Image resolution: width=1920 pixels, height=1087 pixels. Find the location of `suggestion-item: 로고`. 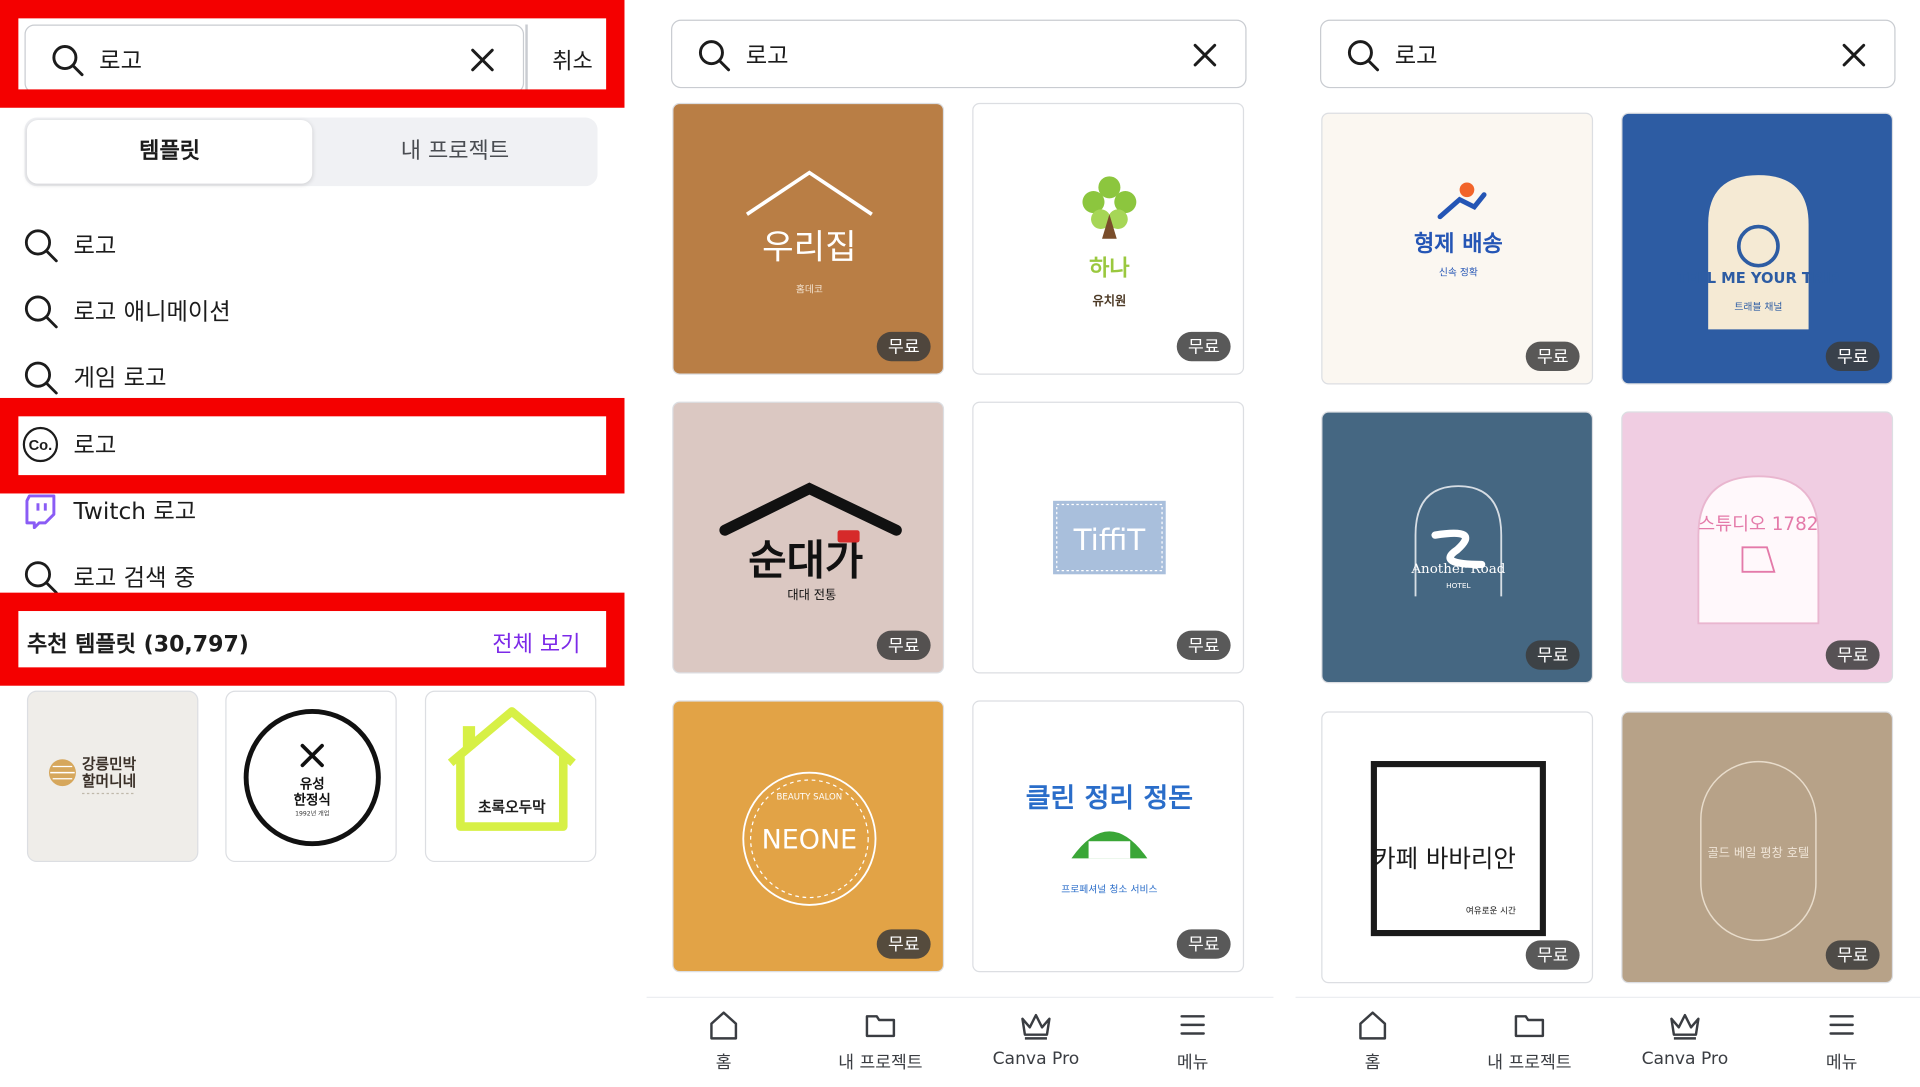

suggestion-item: 로고 is located at coordinates (310, 244).